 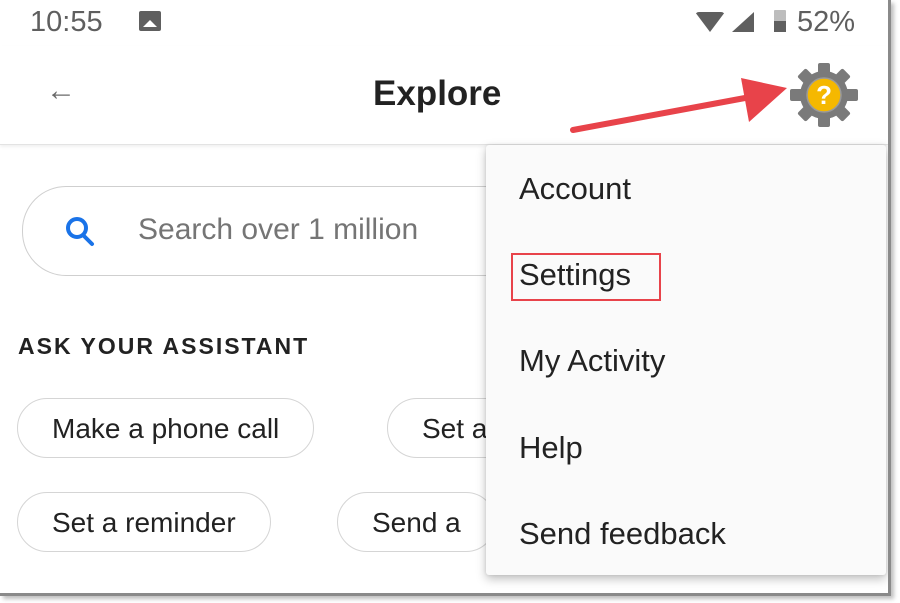 I want to click on help-glyph: ?, so click(x=824, y=95).